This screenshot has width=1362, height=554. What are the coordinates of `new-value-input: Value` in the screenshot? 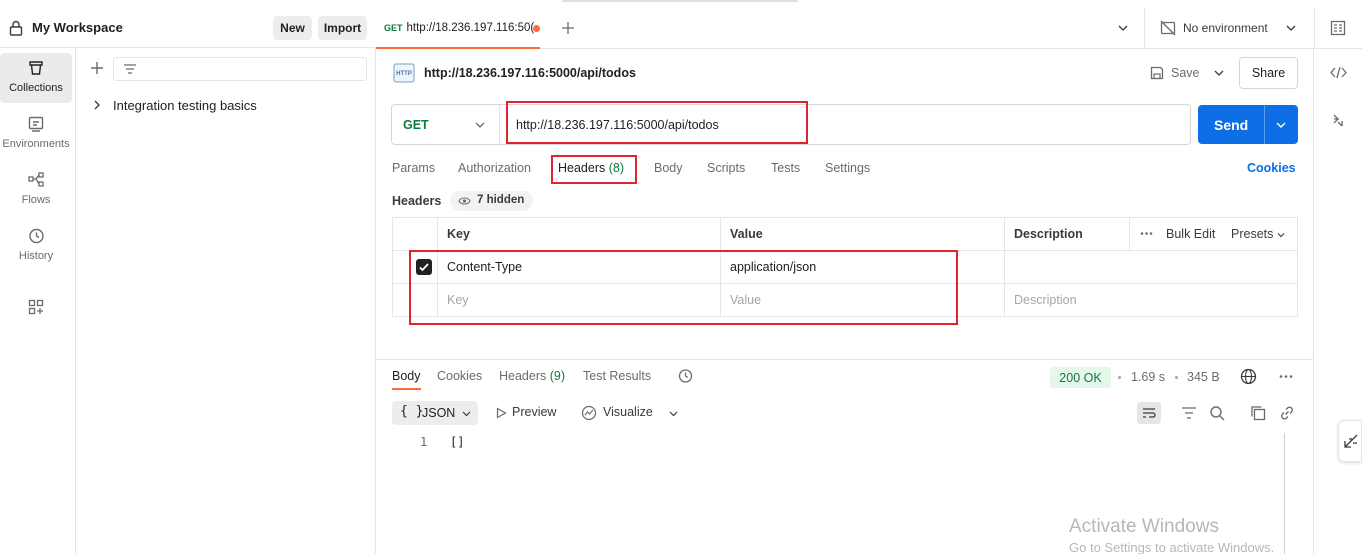 It's located at (862, 300).